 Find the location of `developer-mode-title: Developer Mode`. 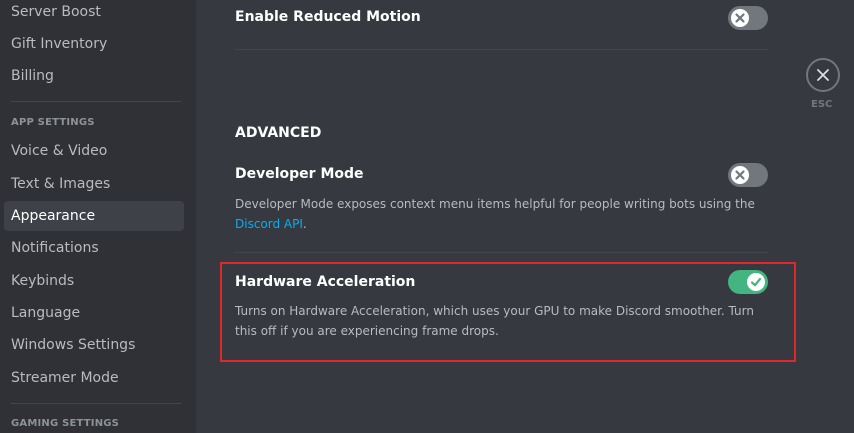

developer-mode-title: Developer Mode is located at coordinates (299, 174).